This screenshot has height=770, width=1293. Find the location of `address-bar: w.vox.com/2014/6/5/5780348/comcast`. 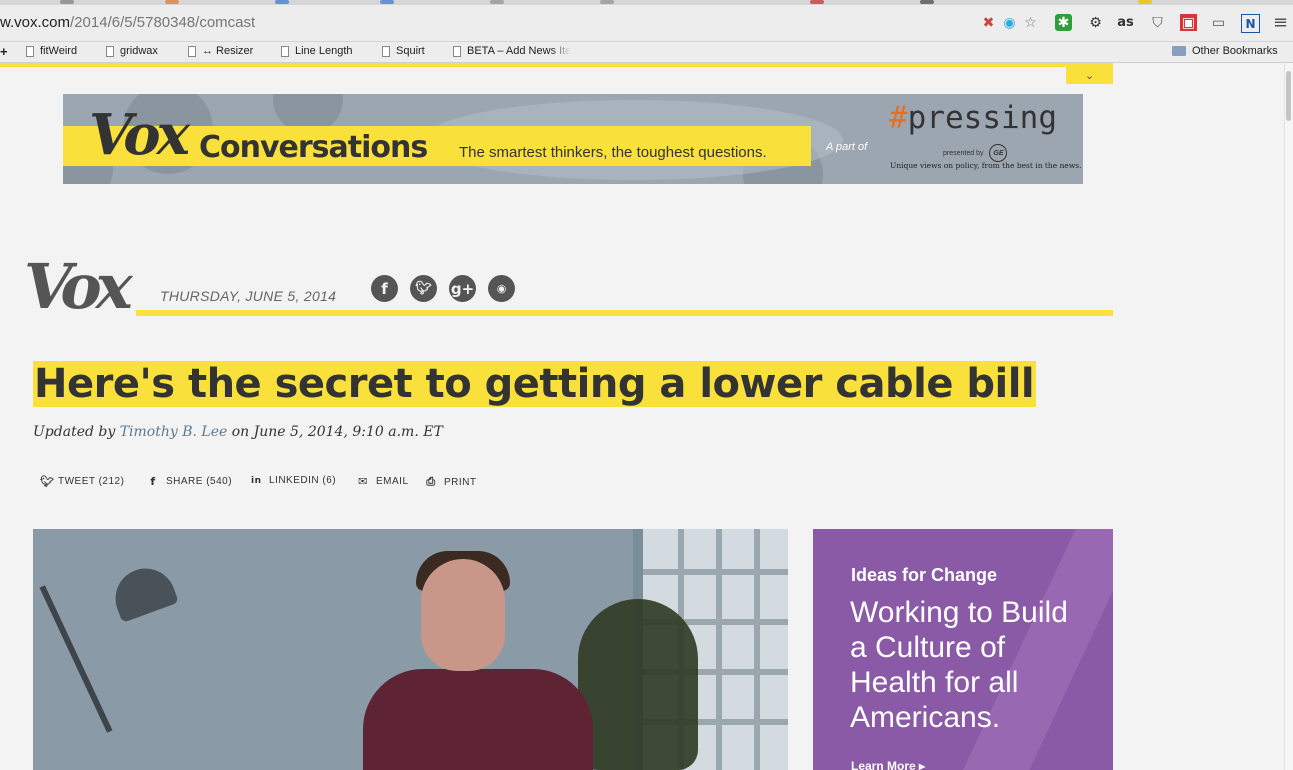

address-bar: w.vox.com/2014/6/5/5780348/comcast is located at coordinates (127, 22).